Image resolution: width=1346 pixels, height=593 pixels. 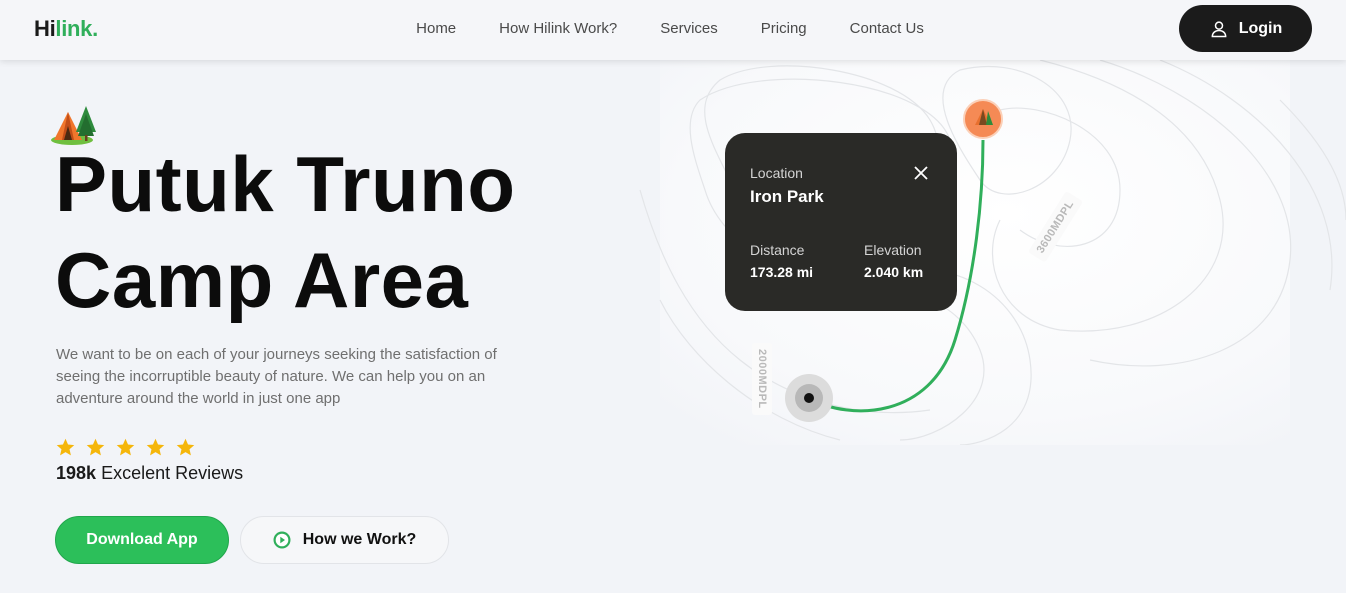 I want to click on location-label: Location, so click(x=776, y=173).